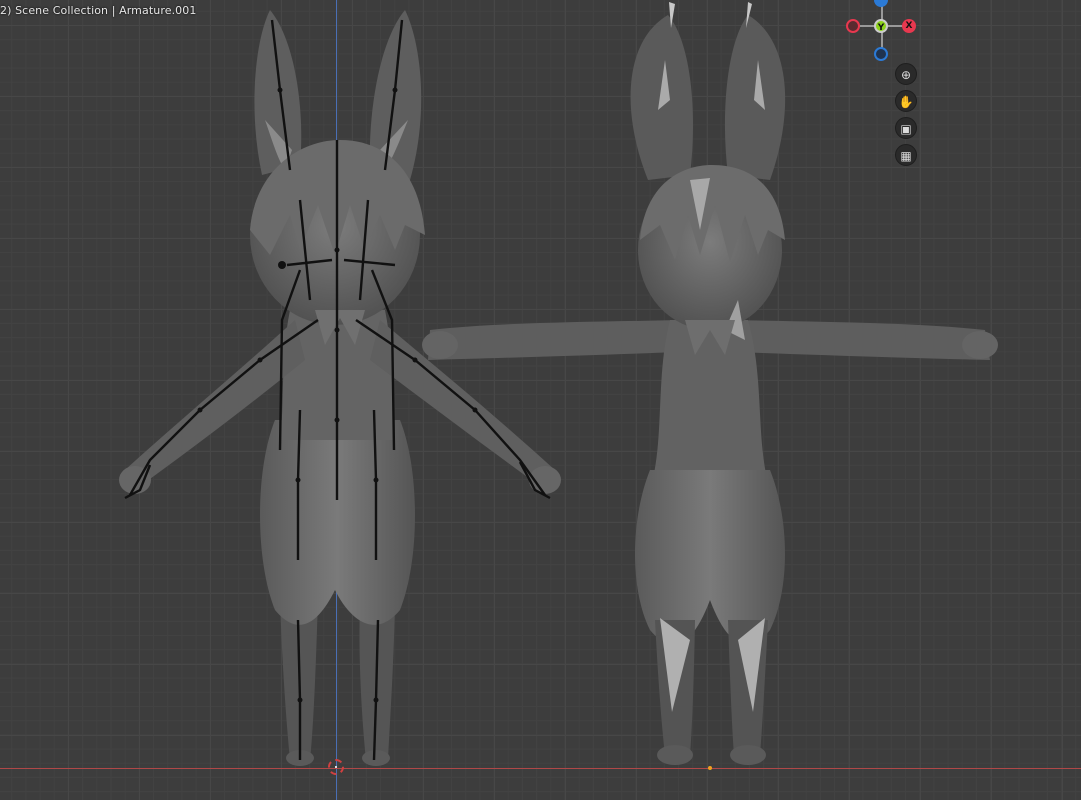  I want to click on camera-icon: ▣, so click(906, 128).